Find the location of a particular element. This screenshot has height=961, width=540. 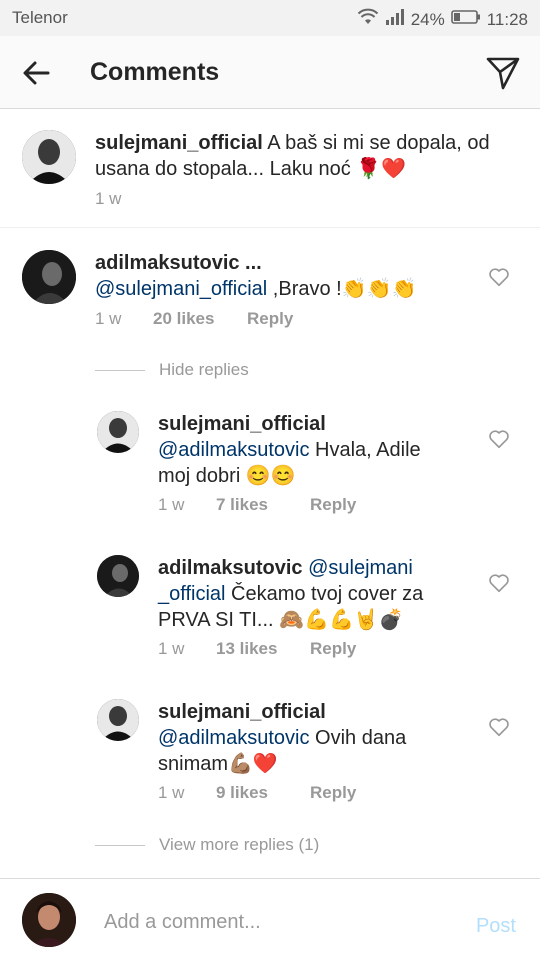

comment-likes: 20 likes is located at coordinates (200, 319).